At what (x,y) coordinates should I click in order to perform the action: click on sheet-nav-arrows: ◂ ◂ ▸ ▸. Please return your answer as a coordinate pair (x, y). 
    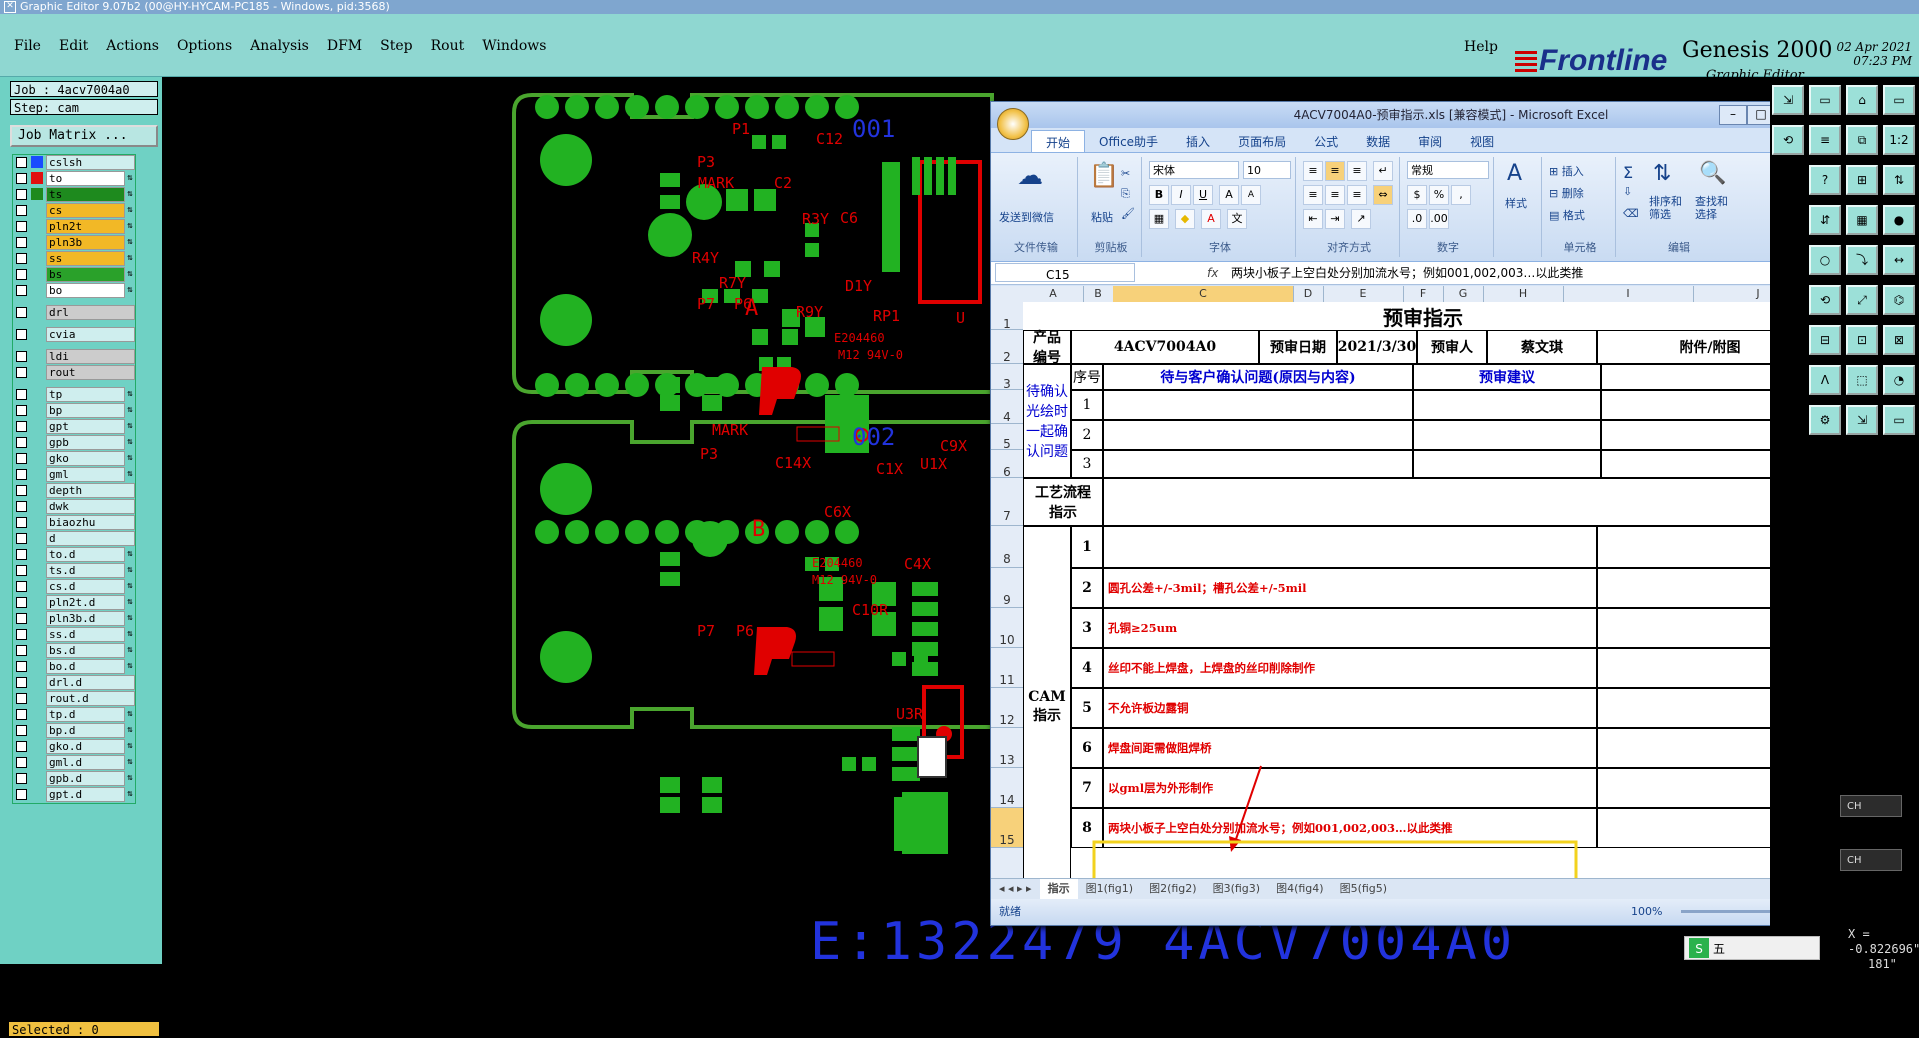
    Looking at the image, I should click on (1015, 889).